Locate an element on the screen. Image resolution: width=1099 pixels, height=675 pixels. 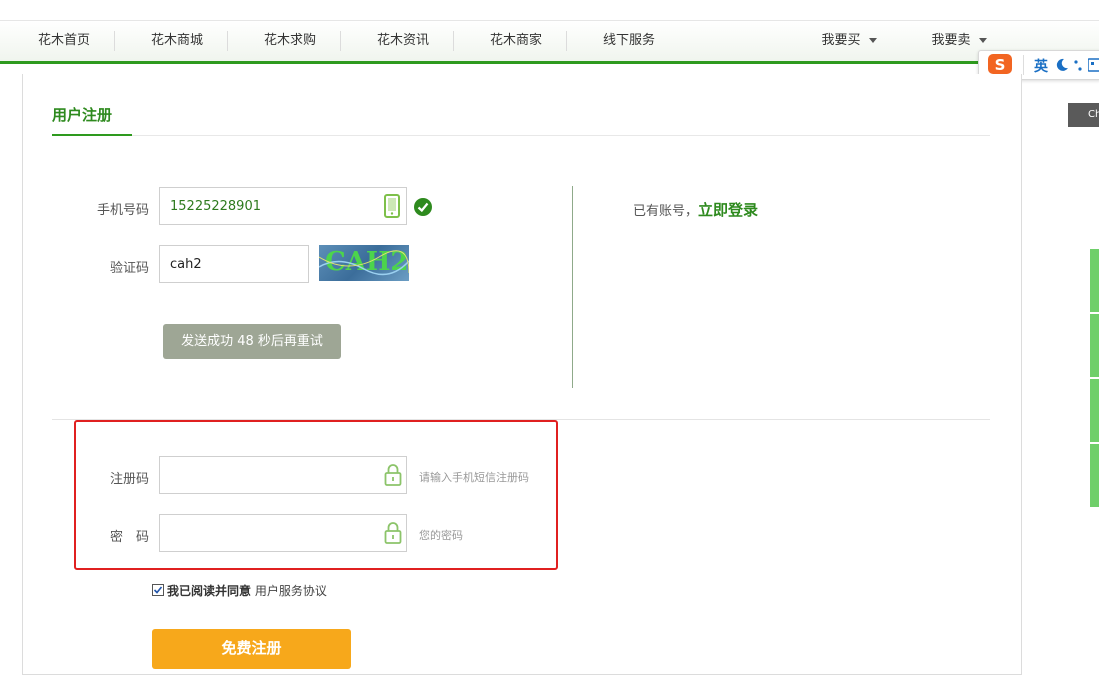
nav-item-purchase: 花木求购 is located at coordinates (290, 41).